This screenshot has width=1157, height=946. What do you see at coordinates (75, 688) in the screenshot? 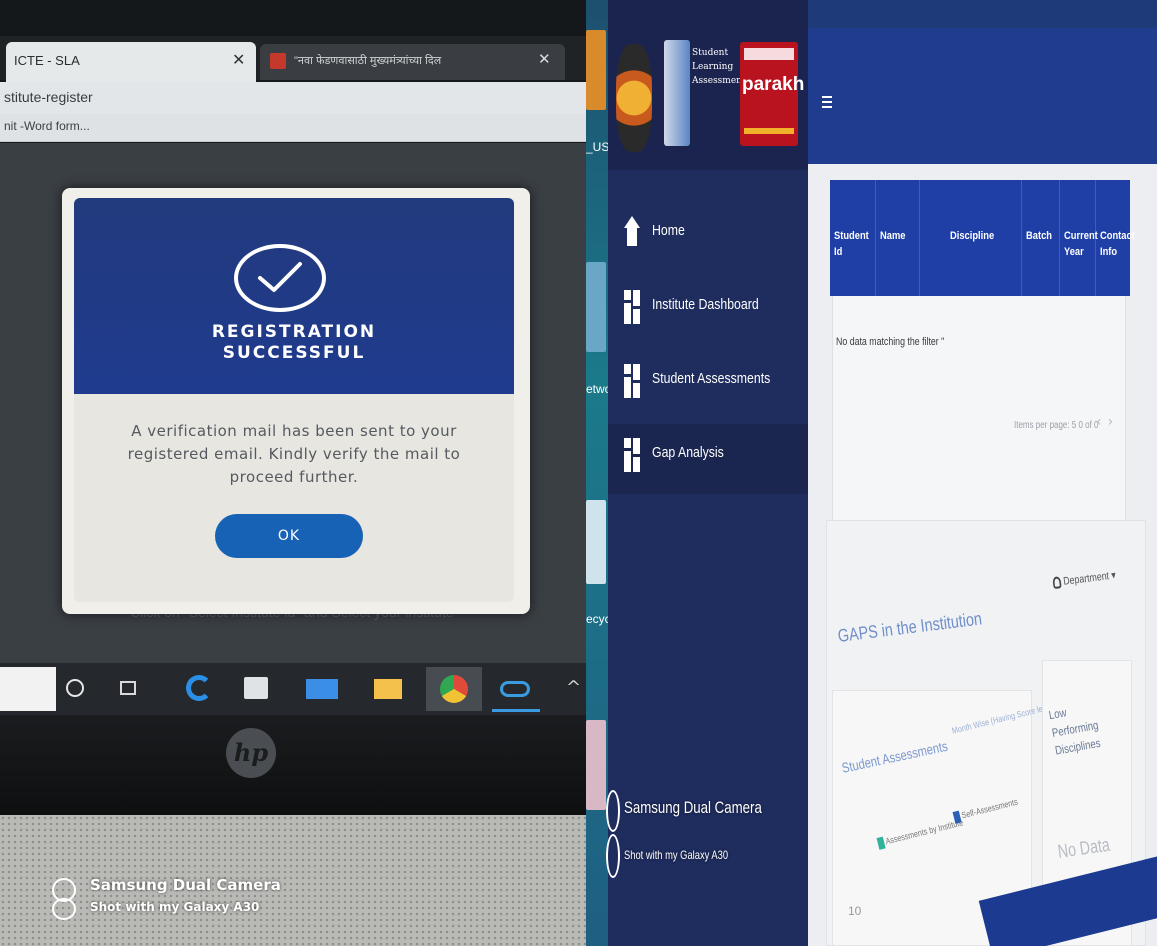
I see `cortana-icon` at bounding box center [75, 688].